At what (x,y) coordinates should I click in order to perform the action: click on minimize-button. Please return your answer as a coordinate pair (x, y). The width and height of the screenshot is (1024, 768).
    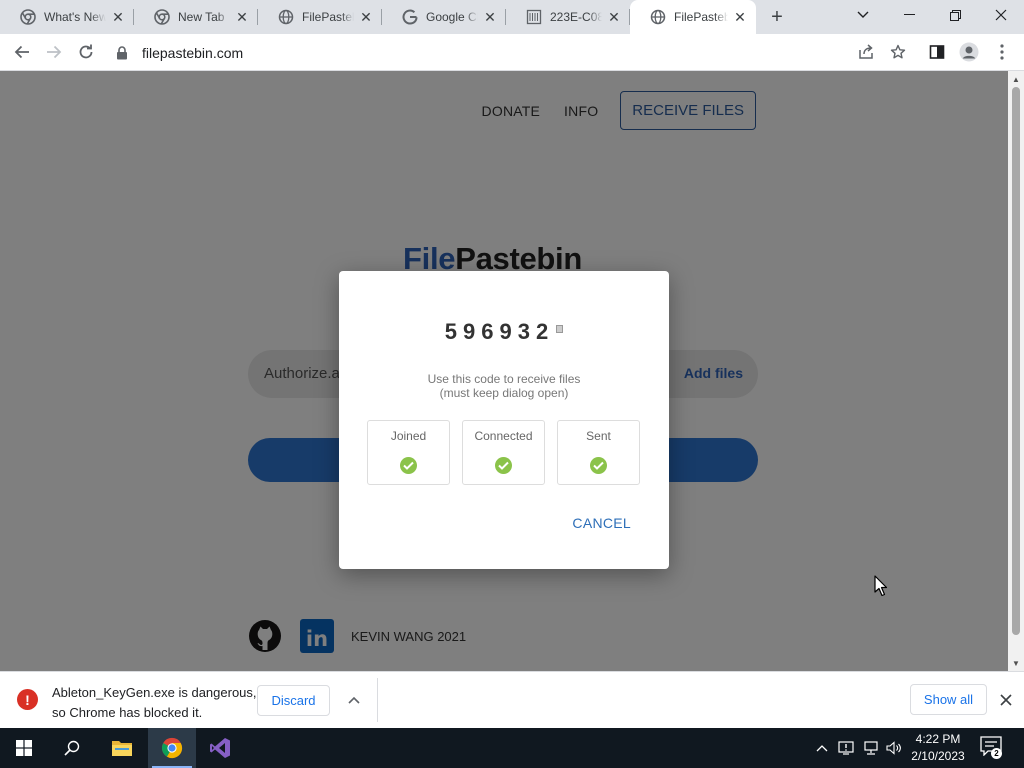
    Looking at the image, I should click on (909, 15).